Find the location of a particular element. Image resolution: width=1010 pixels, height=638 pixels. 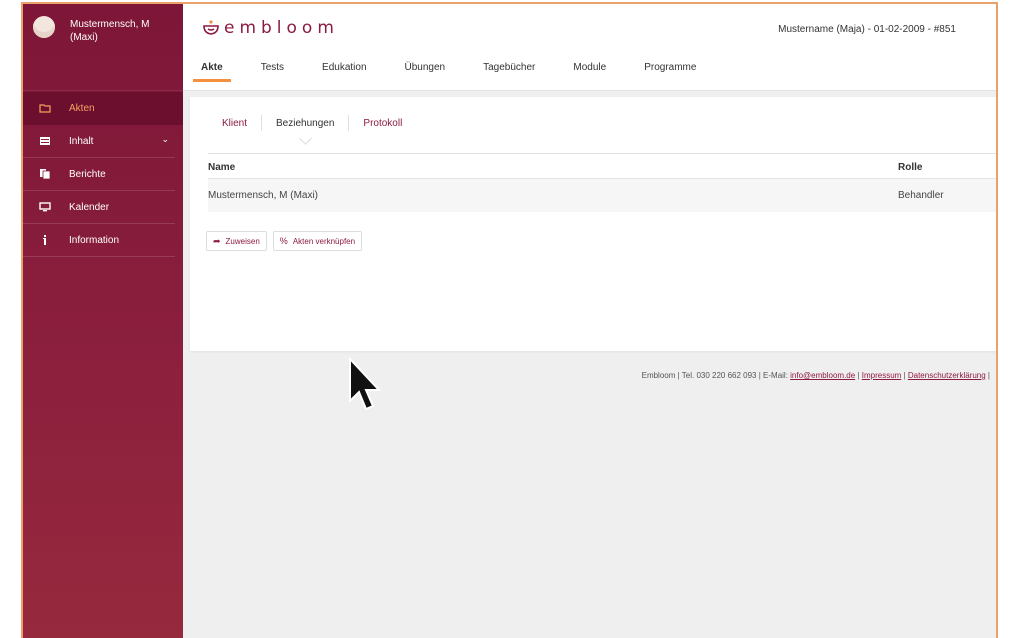

sidebar-item-akten: Akten is located at coordinates (103, 108).